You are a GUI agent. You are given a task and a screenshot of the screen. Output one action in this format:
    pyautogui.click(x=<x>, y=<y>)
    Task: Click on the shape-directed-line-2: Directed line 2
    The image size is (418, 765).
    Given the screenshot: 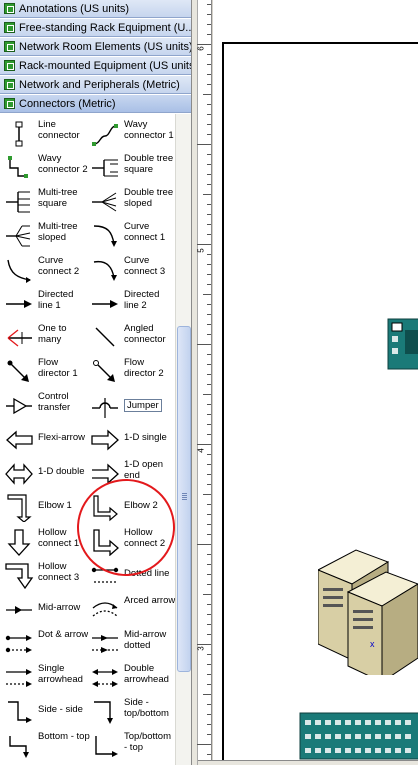 What is the action you would take?
    pyautogui.click(x=129, y=304)
    